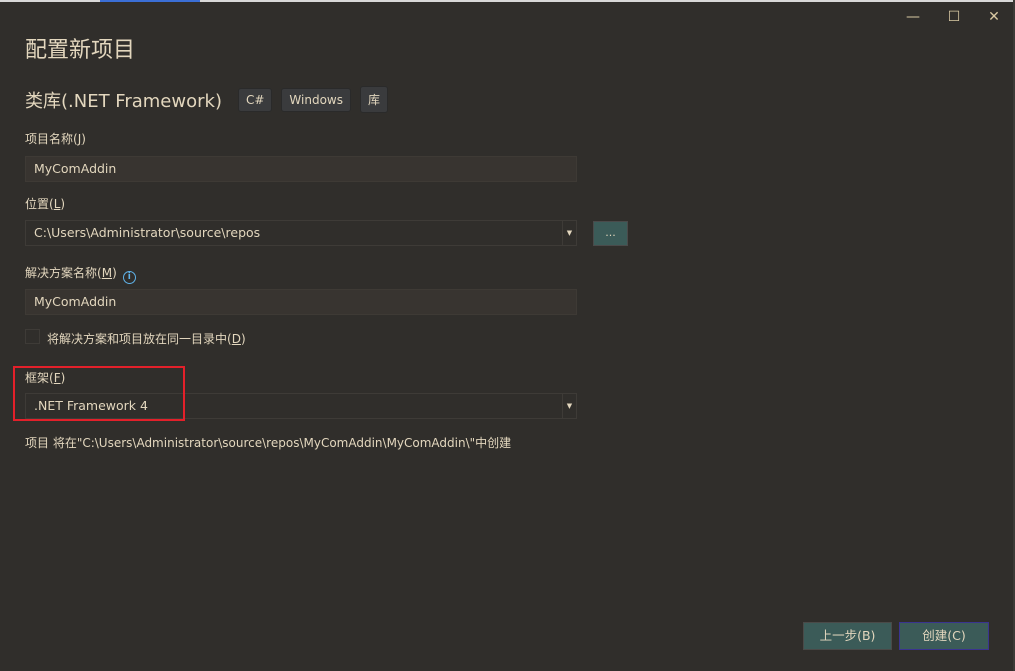  What do you see at coordinates (45, 204) in the screenshot?
I see `location-label: 位置(L)` at bounding box center [45, 204].